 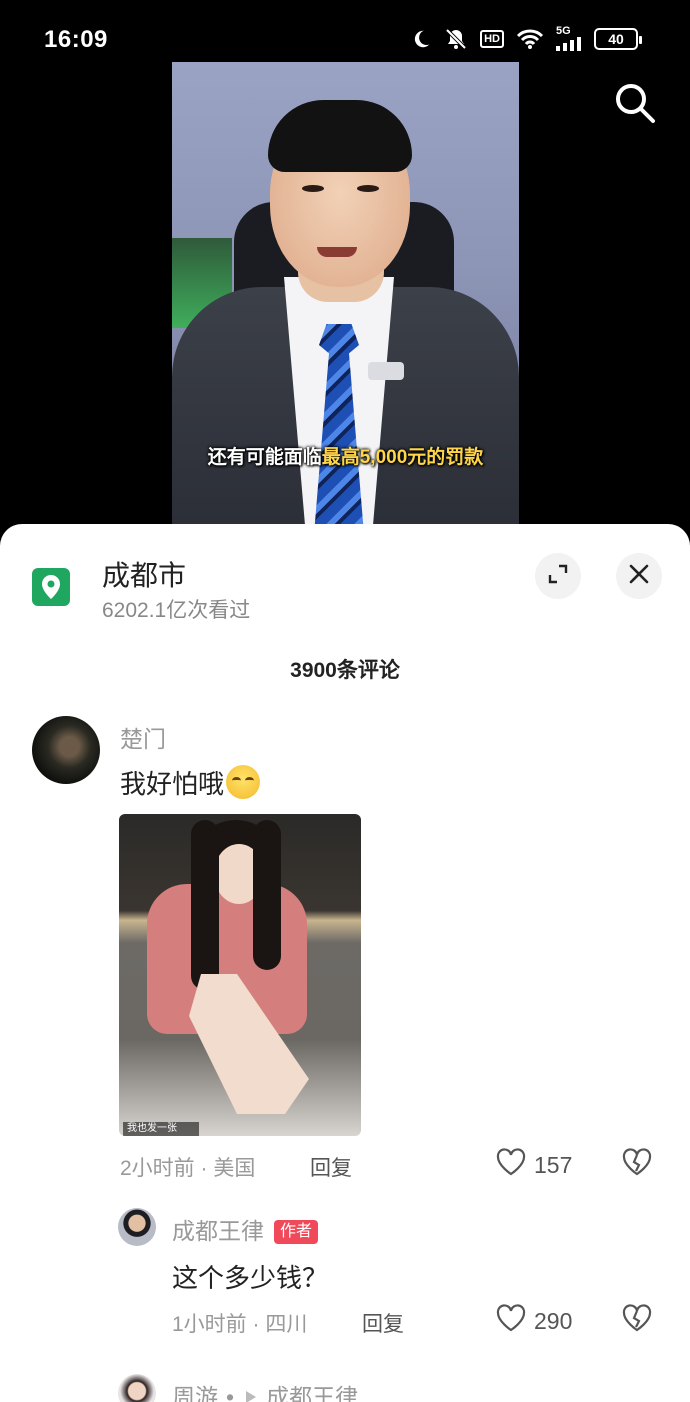 What do you see at coordinates (563, 31) in the screenshot?
I see `network-label: 5G` at bounding box center [563, 31].